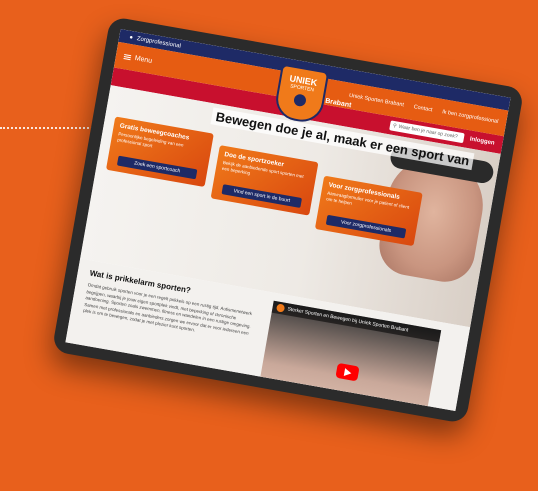  Describe the element at coordinates (280, 308) in the screenshot. I see `channel-logo-icon` at that location.